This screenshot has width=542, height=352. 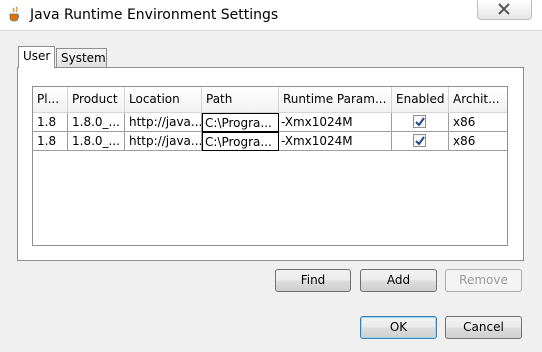 What do you see at coordinates (15, 14) in the screenshot?
I see `java-cup-icon` at bounding box center [15, 14].